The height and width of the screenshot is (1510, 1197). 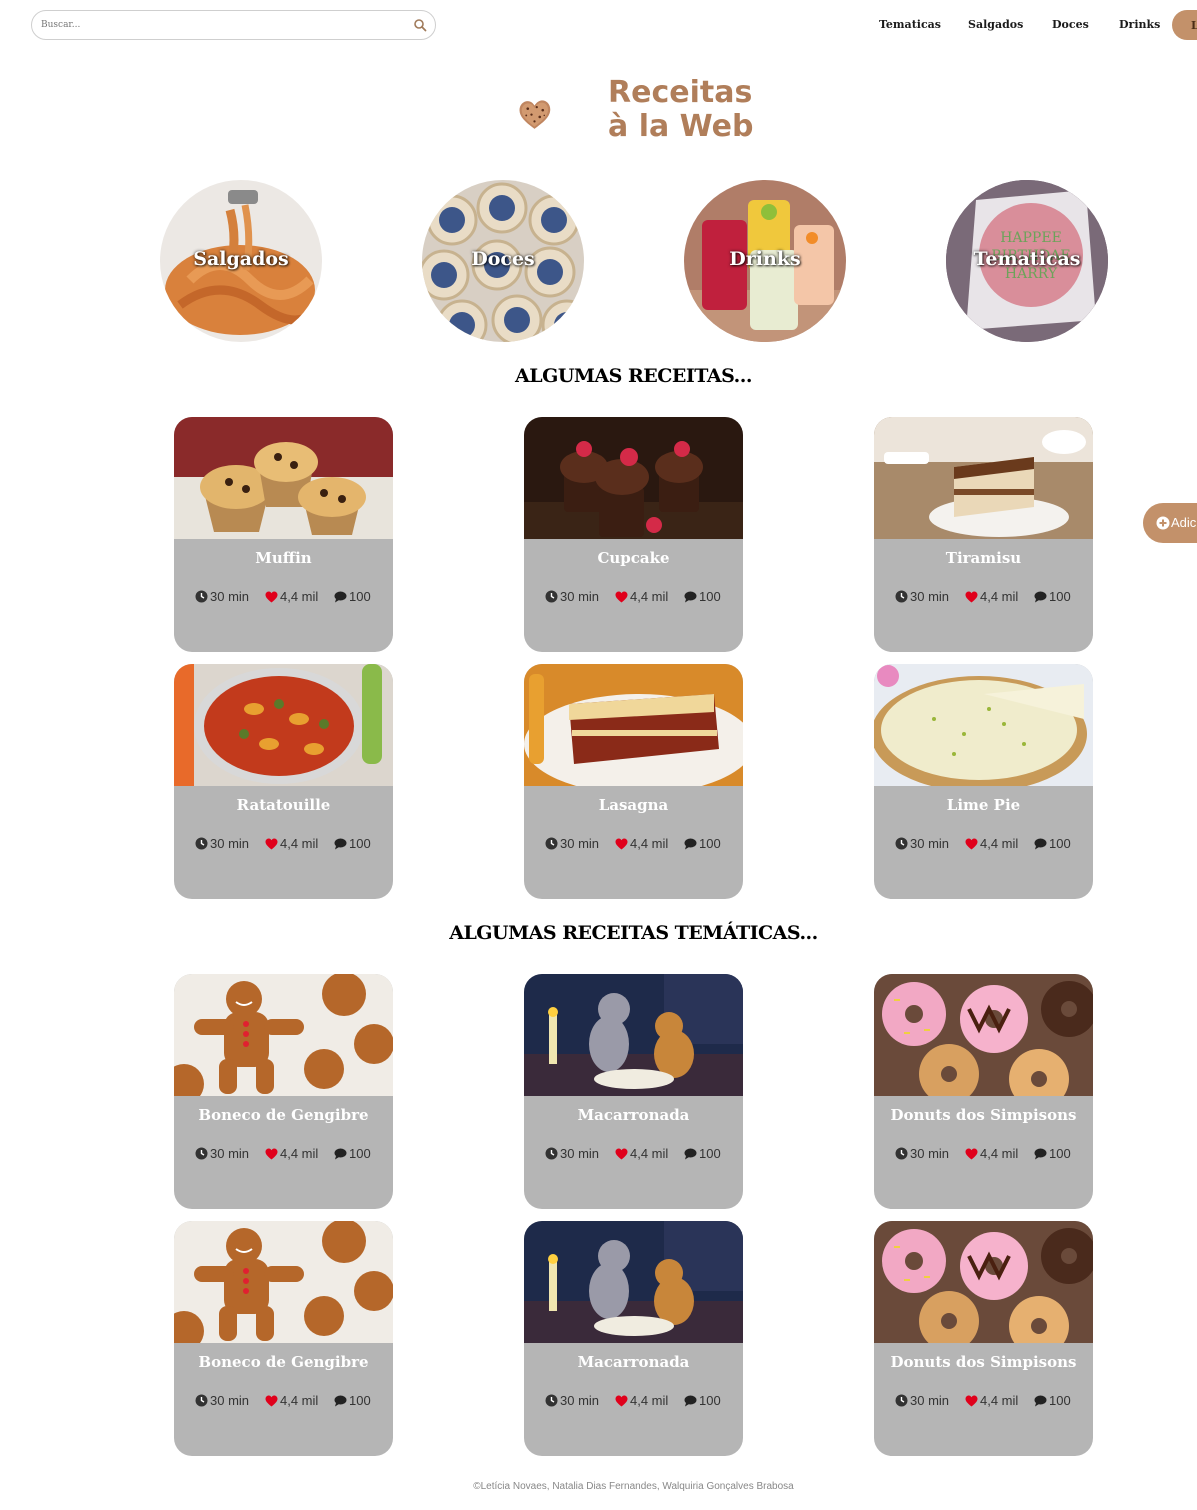 What do you see at coordinates (633, 725) in the screenshot?
I see `lasagna-image` at bounding box center [633, 725].